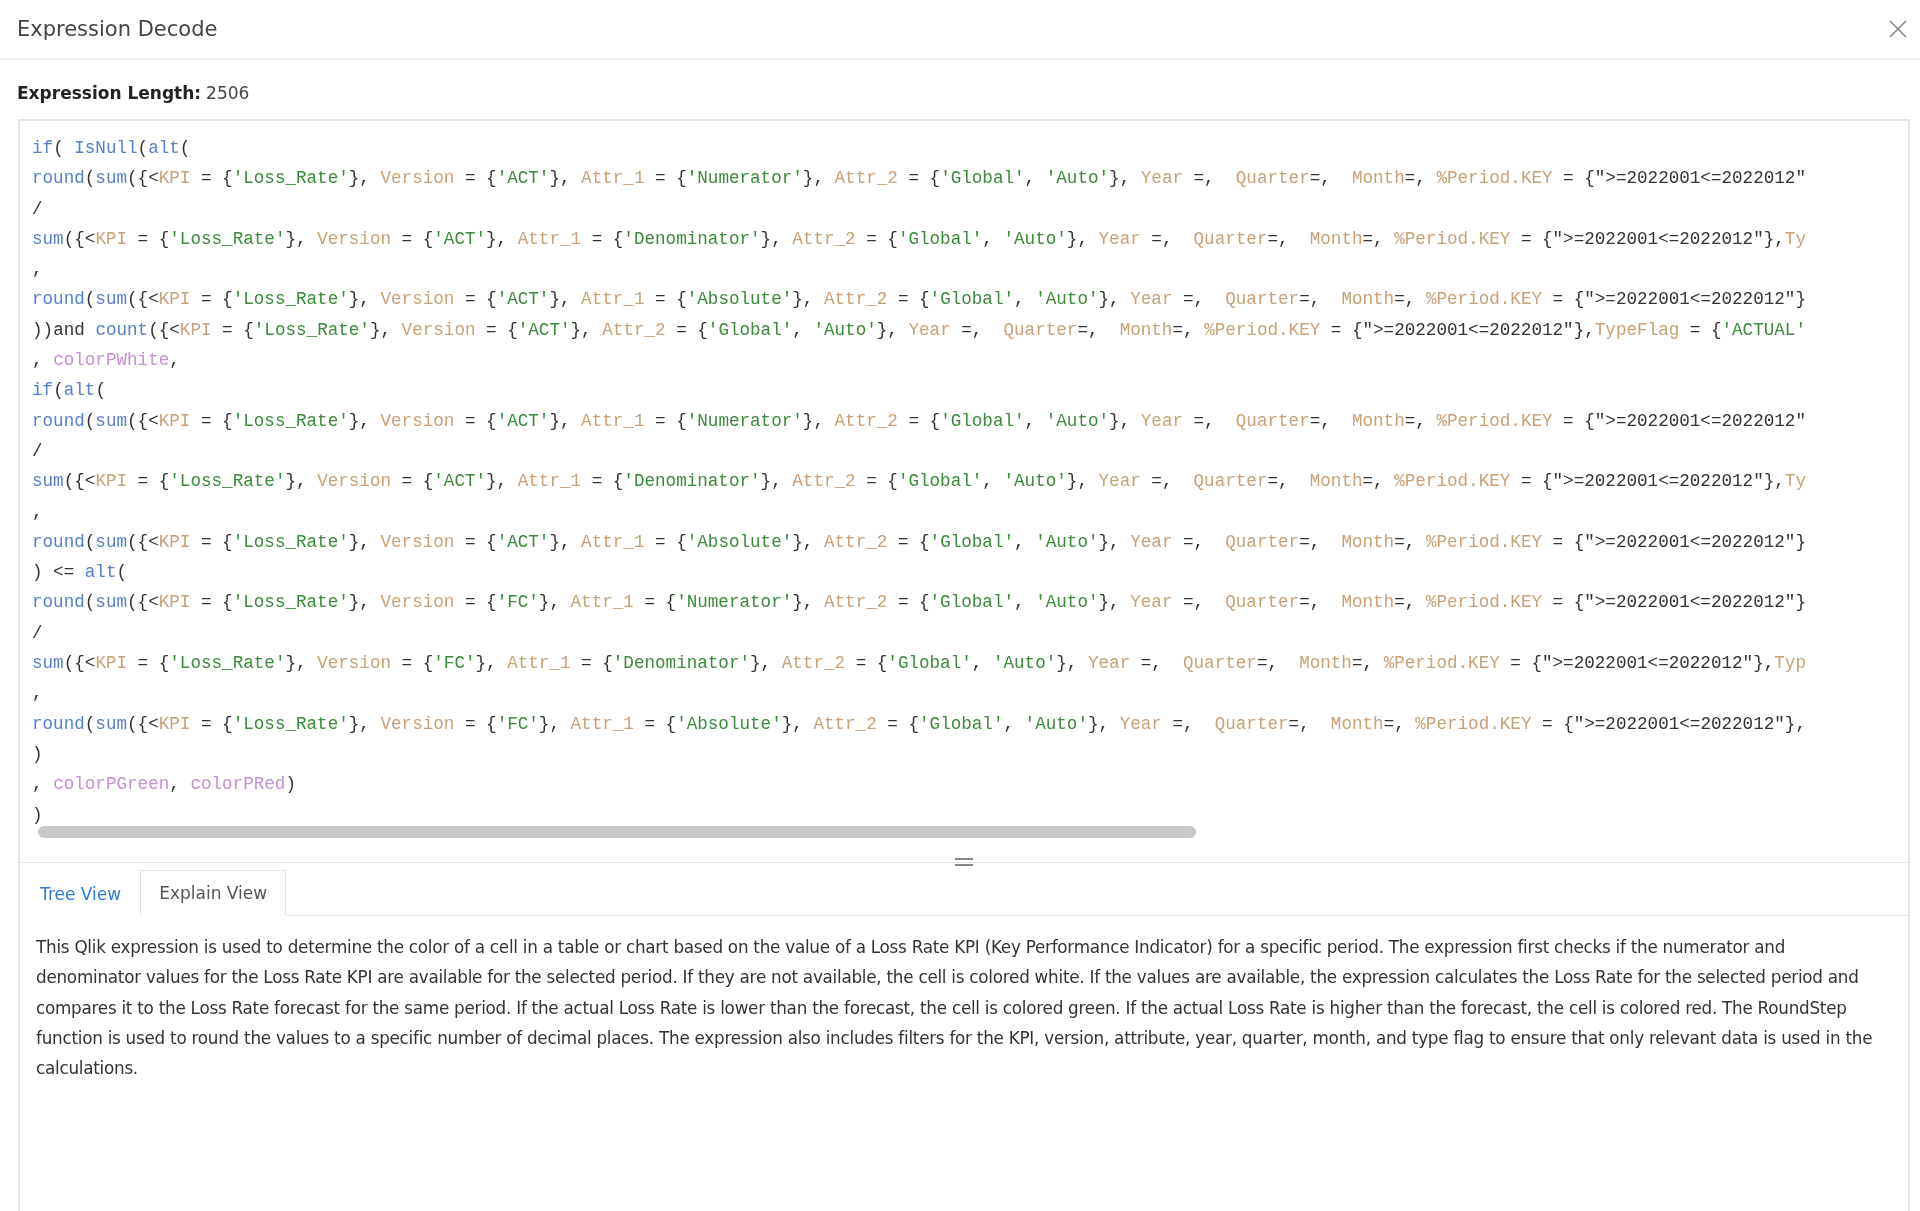 The image size is (1920, 1211). Describe the element at coordinates (919, 724) in the screenshot. I see `code-line: round(sum({<KPI = {'Loss_Rate'}, Version = {'FC'}, Attr_1 = {'Absolute'}, Attr_2 = {'Global', 'Auto'}, Year =, Quarter=, Month=, %Period.KEY = {">=2022001<=2022012"},` at that location.